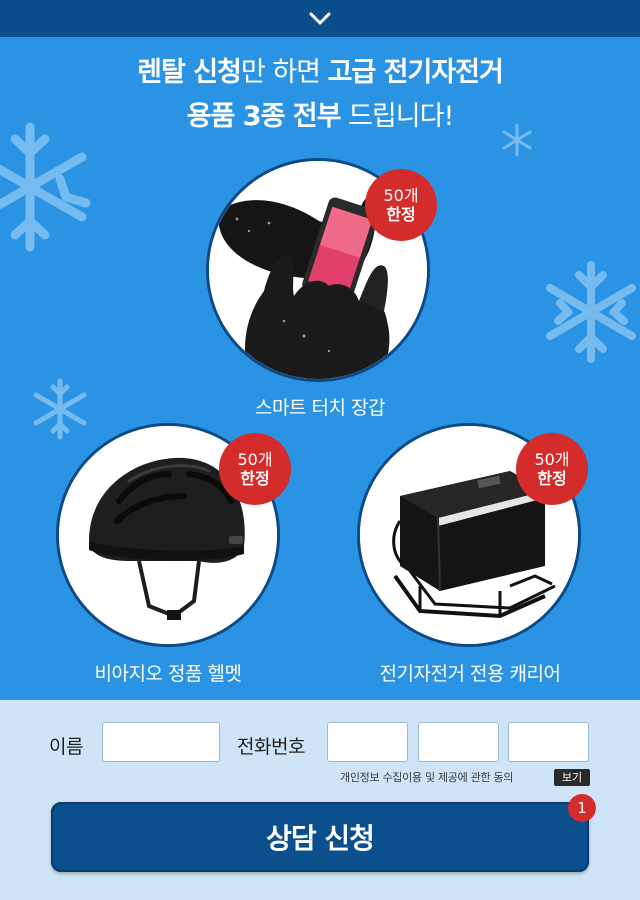 This screenshot has width=640, height=900. Describe the element at coordinates (320, 72) in the screenshot. I see `headline-line-1: 렌탈 신청만 하면 고급 전기자전거` at that location.